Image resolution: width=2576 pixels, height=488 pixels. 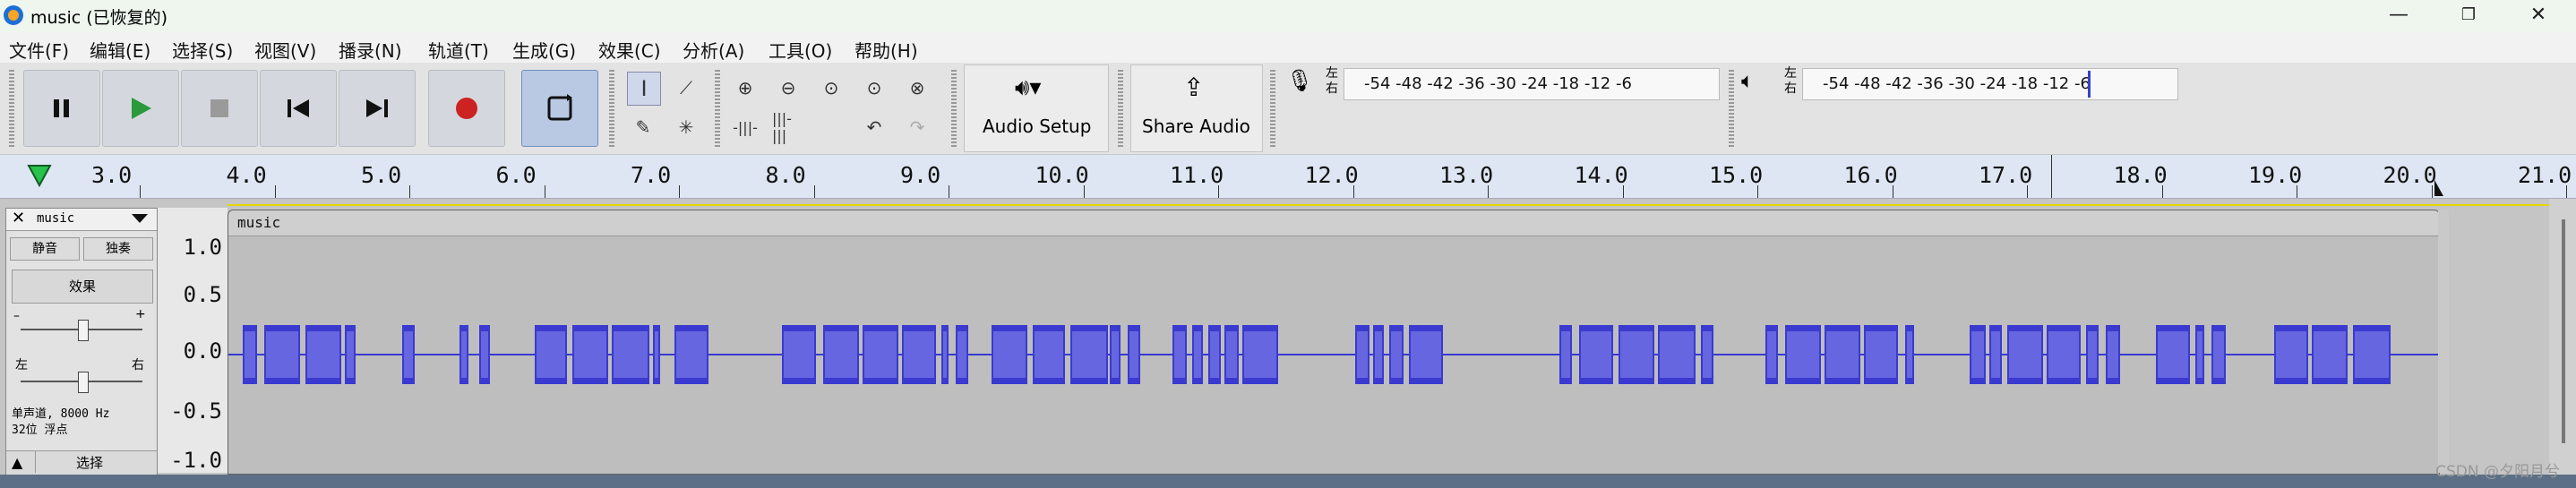 What do you see at coordinates (377, 109) in the screenshot?
I see `skip-to-end-button` at bounding box center [377, 109].